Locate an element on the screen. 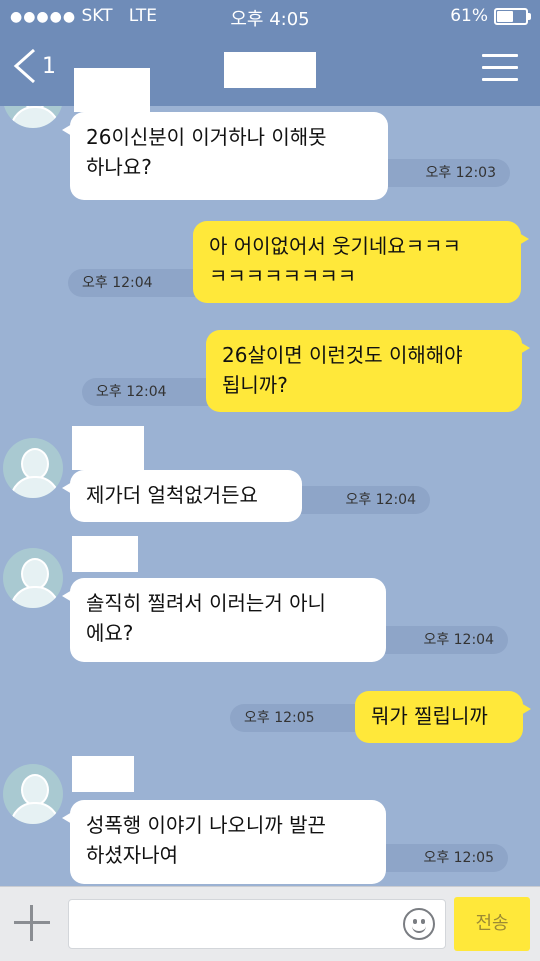  back-button: 1 is located at coordinates (33, 66).